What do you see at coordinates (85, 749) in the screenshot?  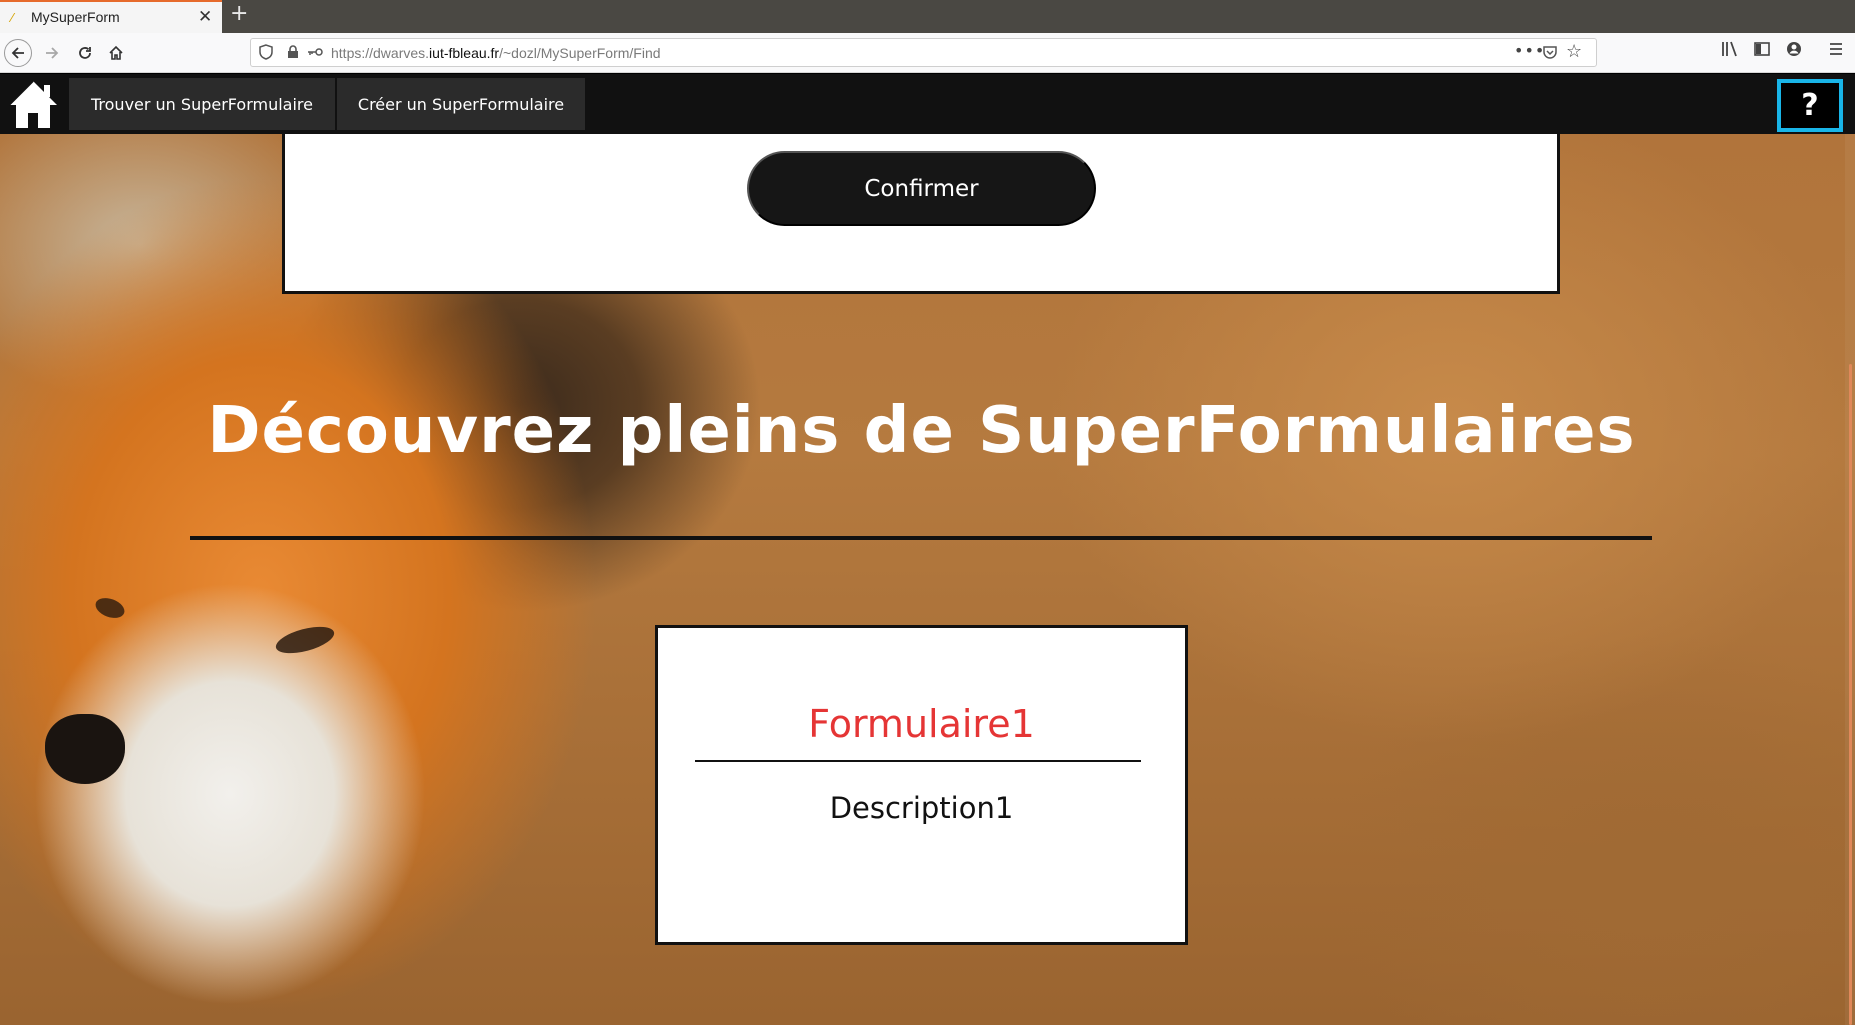 I see `fox-nose-shape` at bounding box center [85, 749].